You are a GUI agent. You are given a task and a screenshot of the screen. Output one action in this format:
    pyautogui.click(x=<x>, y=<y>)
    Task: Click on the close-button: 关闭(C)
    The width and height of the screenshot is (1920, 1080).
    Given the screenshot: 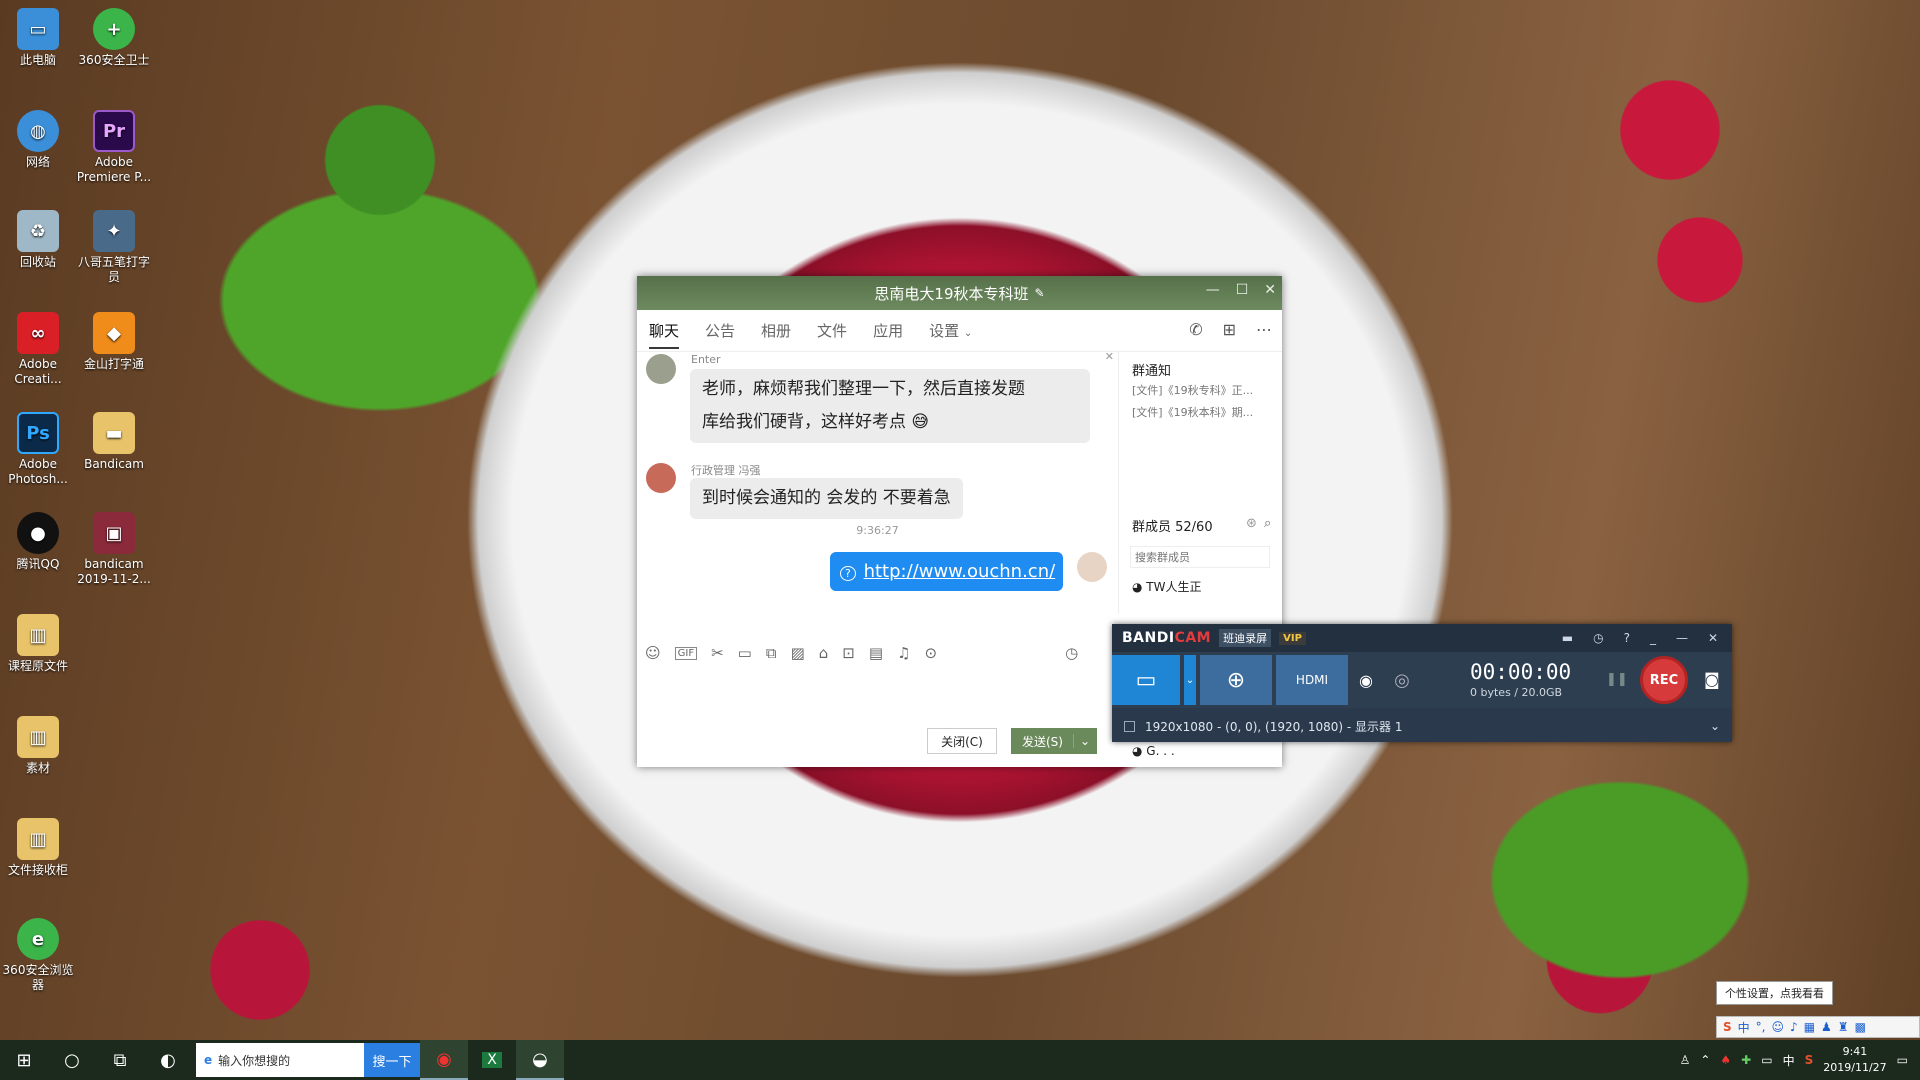 What is the action you would take?
    pyautogui.click(x=962, y=741)
    